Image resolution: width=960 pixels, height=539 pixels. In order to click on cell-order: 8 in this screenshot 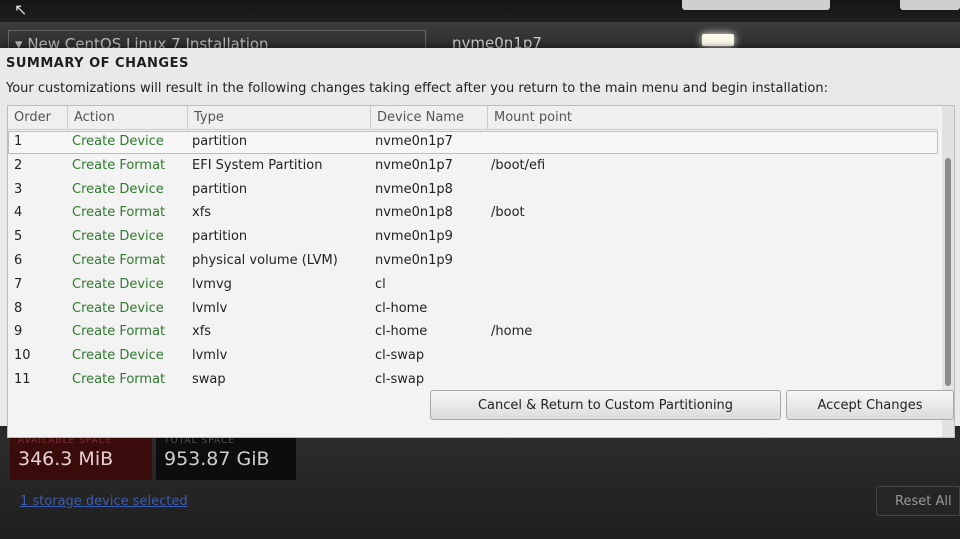, I will do `click(18, 308)`.